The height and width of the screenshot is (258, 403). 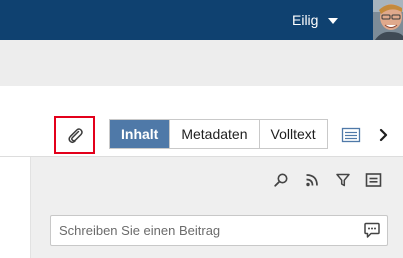 What do you see at coordinates (30, 207) in the screenshot?
I see `panel-border` at bounding box center [30, 207].